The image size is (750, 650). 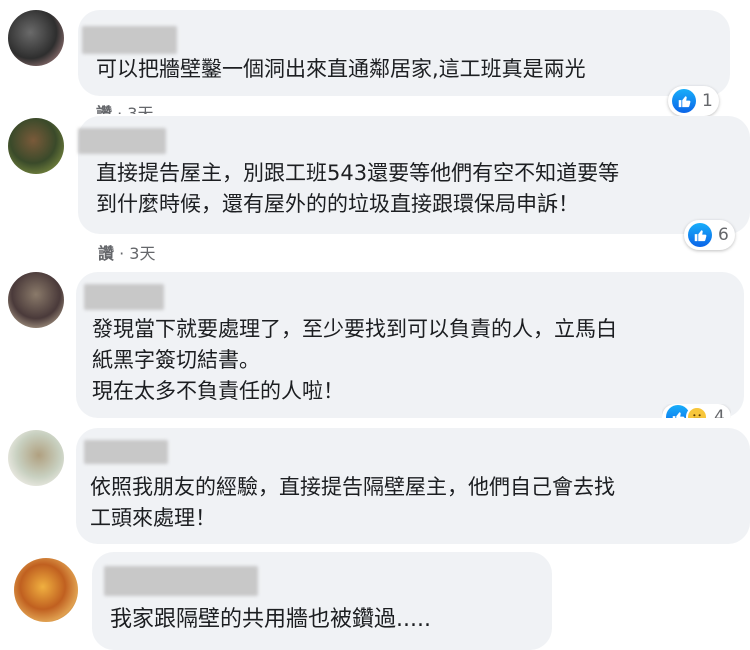 I want to click on comment-text: 可以把牆壁鑿一個洞出來直通鄰居家,這工班真是兩光, so click(x=341, y=69).